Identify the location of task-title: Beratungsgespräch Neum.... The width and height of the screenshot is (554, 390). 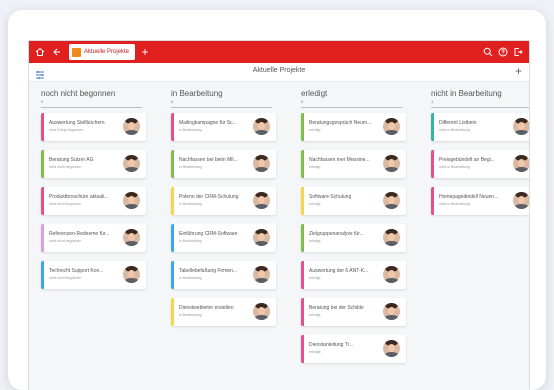
(340, 123).